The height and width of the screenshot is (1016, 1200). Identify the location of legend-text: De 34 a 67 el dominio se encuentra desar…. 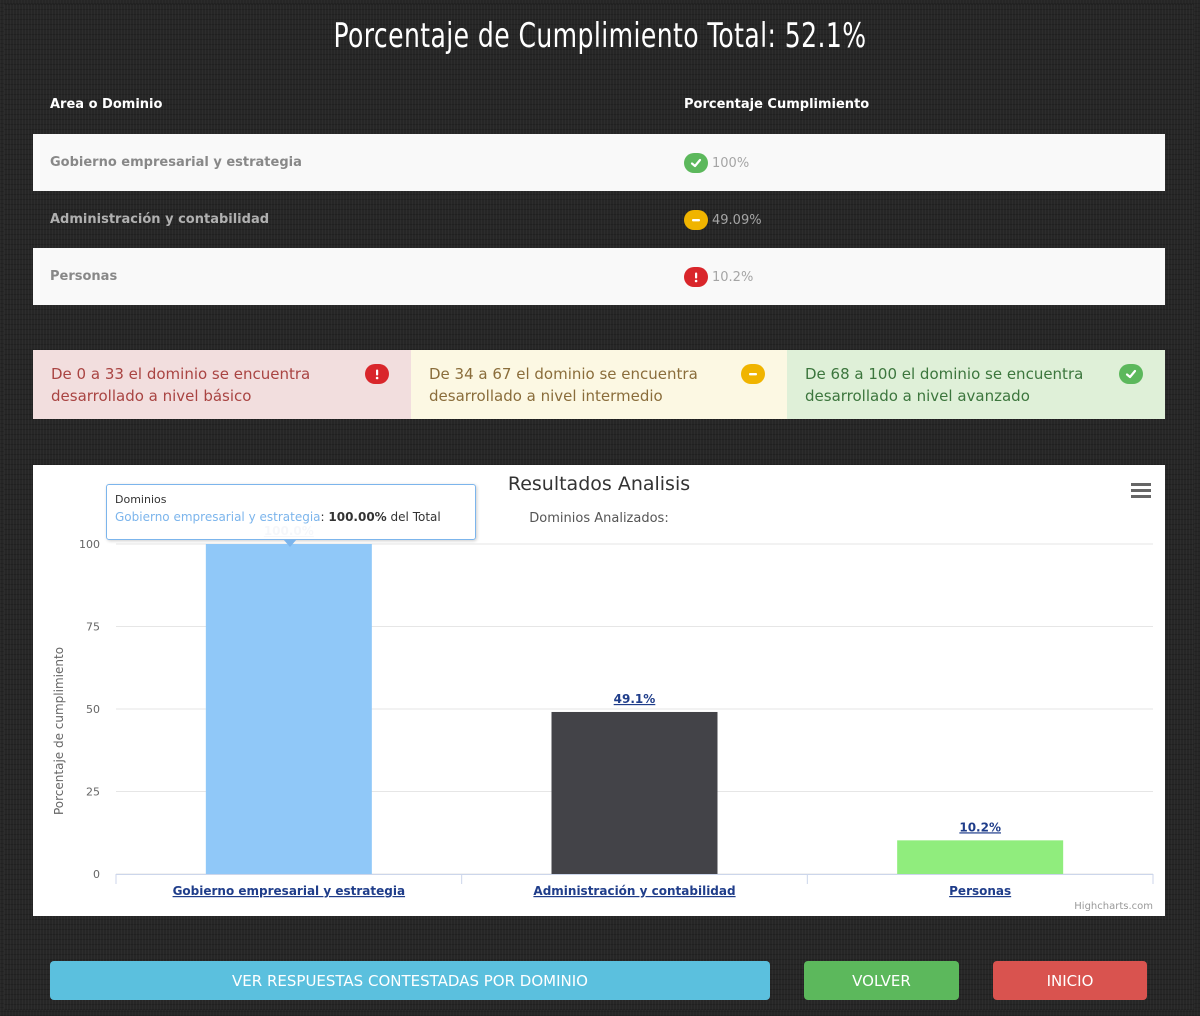
(563, 385).